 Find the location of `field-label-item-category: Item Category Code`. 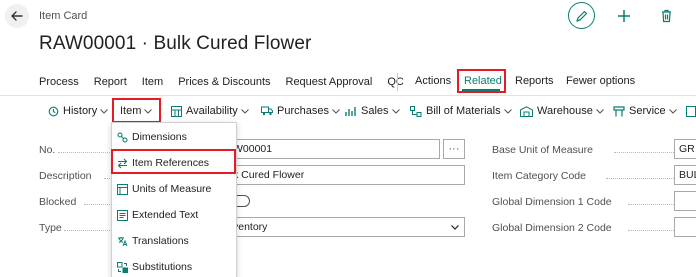

field-label-item-category: Item Category Code is located at coordinates (539, 176).